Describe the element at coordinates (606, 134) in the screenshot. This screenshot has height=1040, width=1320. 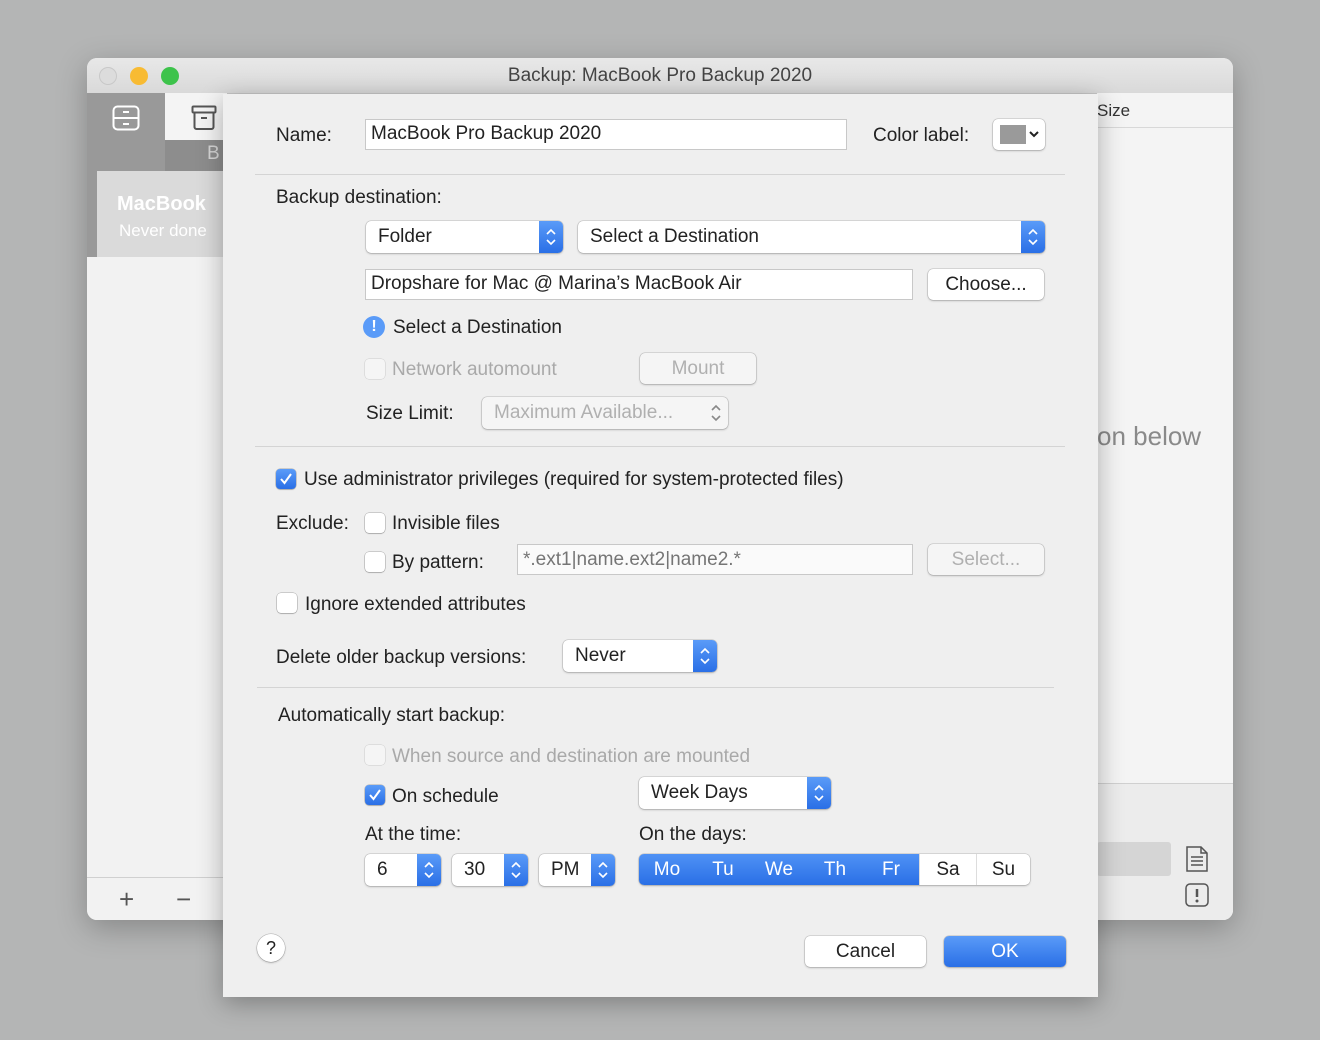
I see `backup-name-input: MacBook Pro Backup 2020` at that location.